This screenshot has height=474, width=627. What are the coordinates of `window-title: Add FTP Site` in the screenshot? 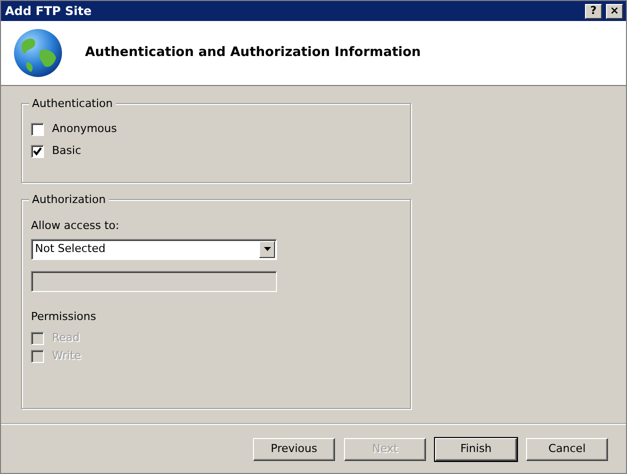 It's located at (48, 11).